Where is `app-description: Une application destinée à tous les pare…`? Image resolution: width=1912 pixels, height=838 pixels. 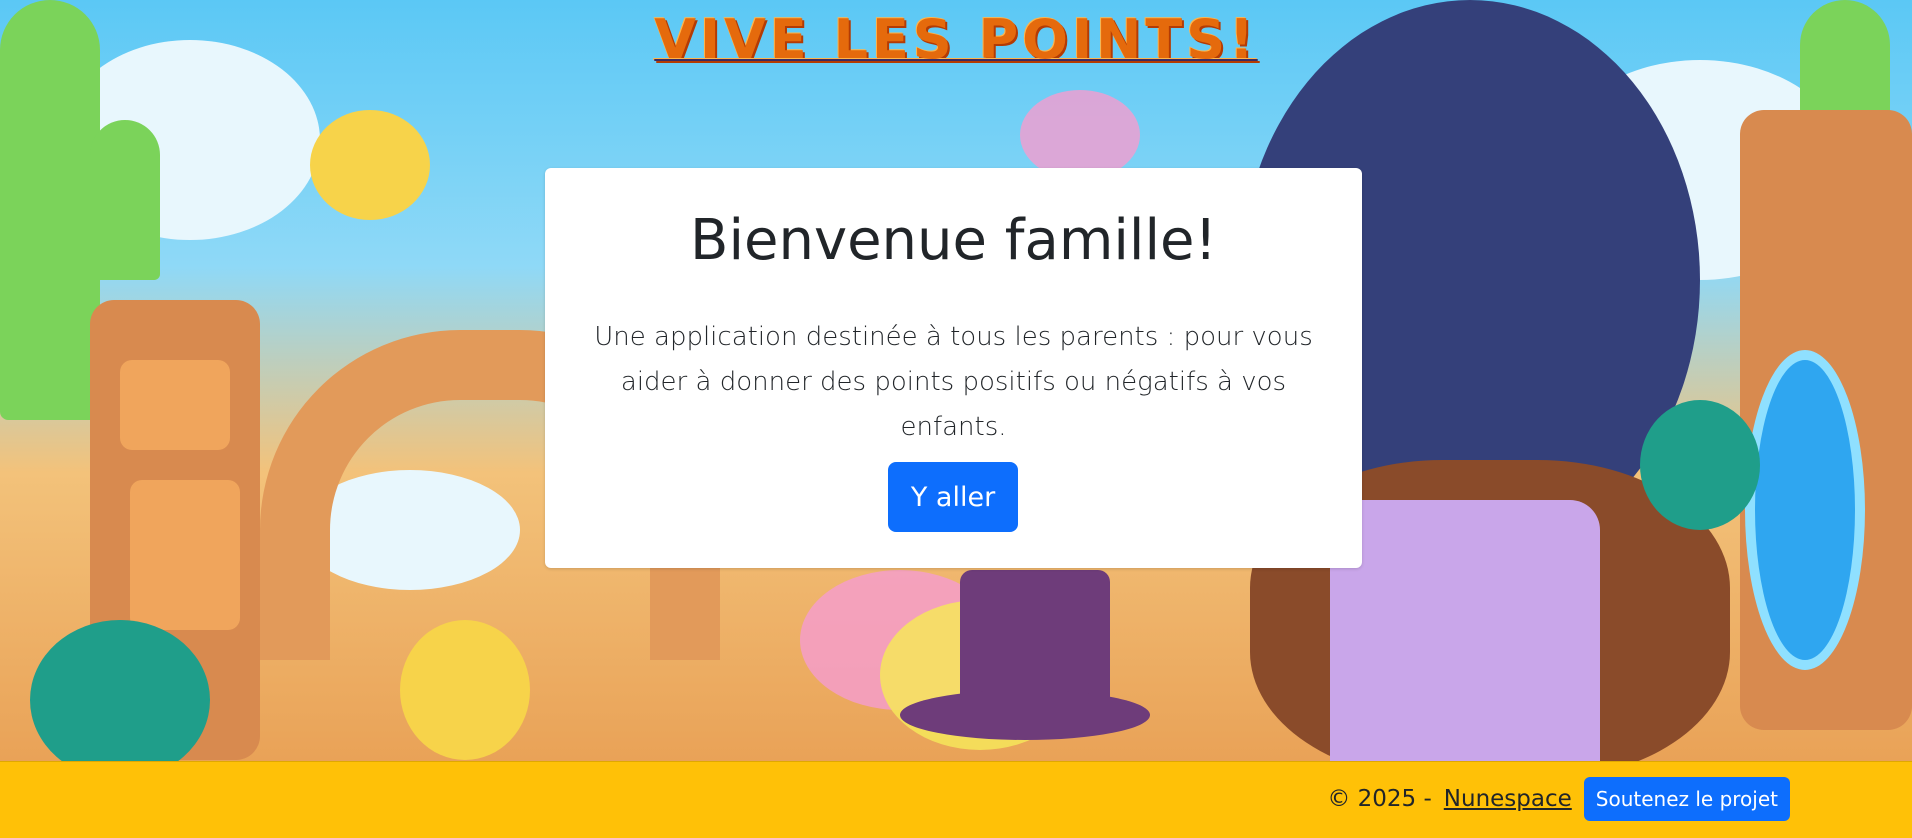
app-description: Une application destinée à tous les pare… is located at coordinates (953, 382).